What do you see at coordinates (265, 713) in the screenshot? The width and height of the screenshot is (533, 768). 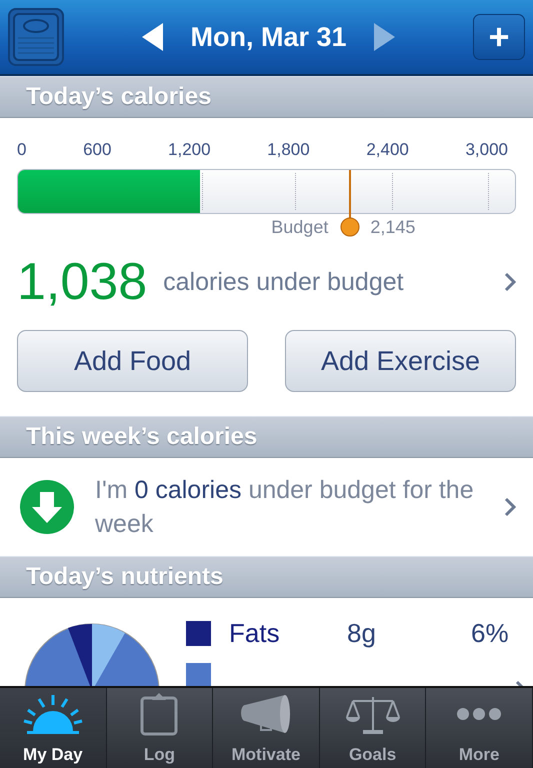 I see `megaphone-icon` at bounding box center [265, 713].